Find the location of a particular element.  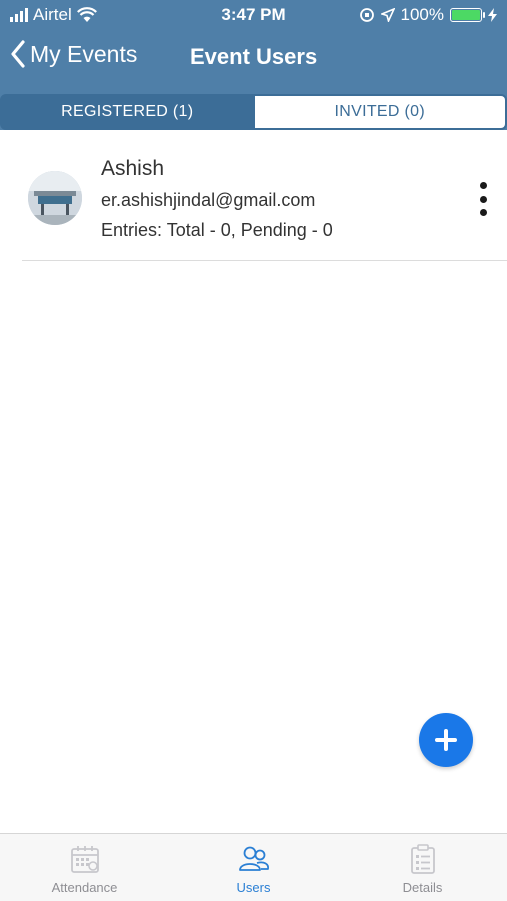

status-bar: Airtel 3:47 PM 100% is located at coordinates (253, 15).